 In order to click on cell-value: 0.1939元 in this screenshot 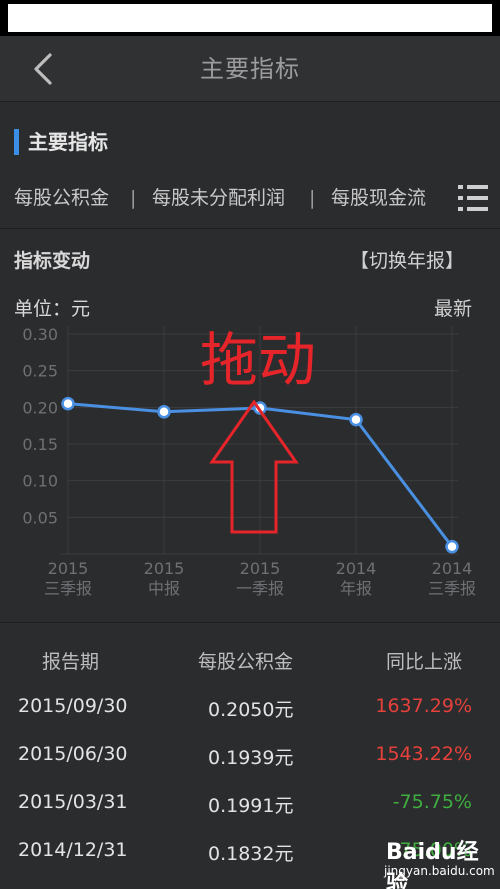, I will do `click(251, 758)`.